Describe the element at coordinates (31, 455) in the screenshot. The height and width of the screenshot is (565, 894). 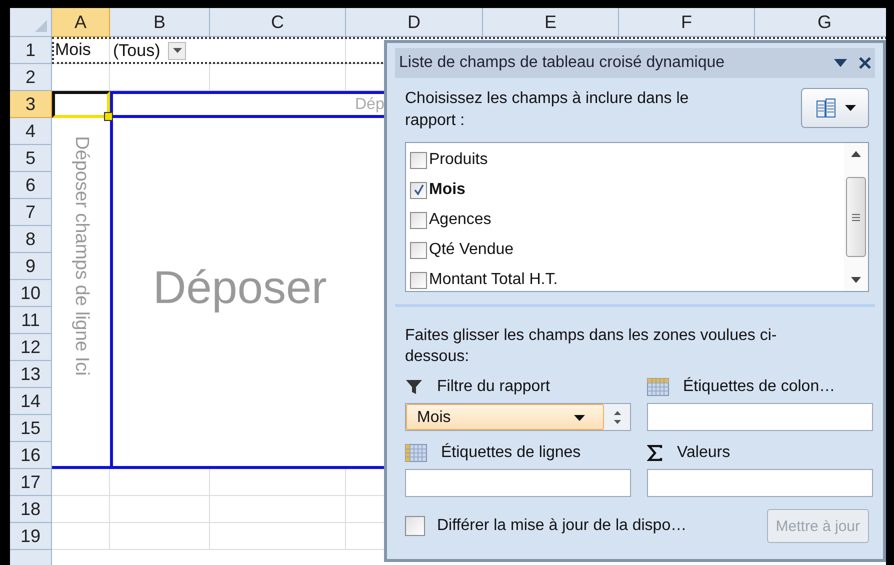
I see `row-header: 16` at that location.